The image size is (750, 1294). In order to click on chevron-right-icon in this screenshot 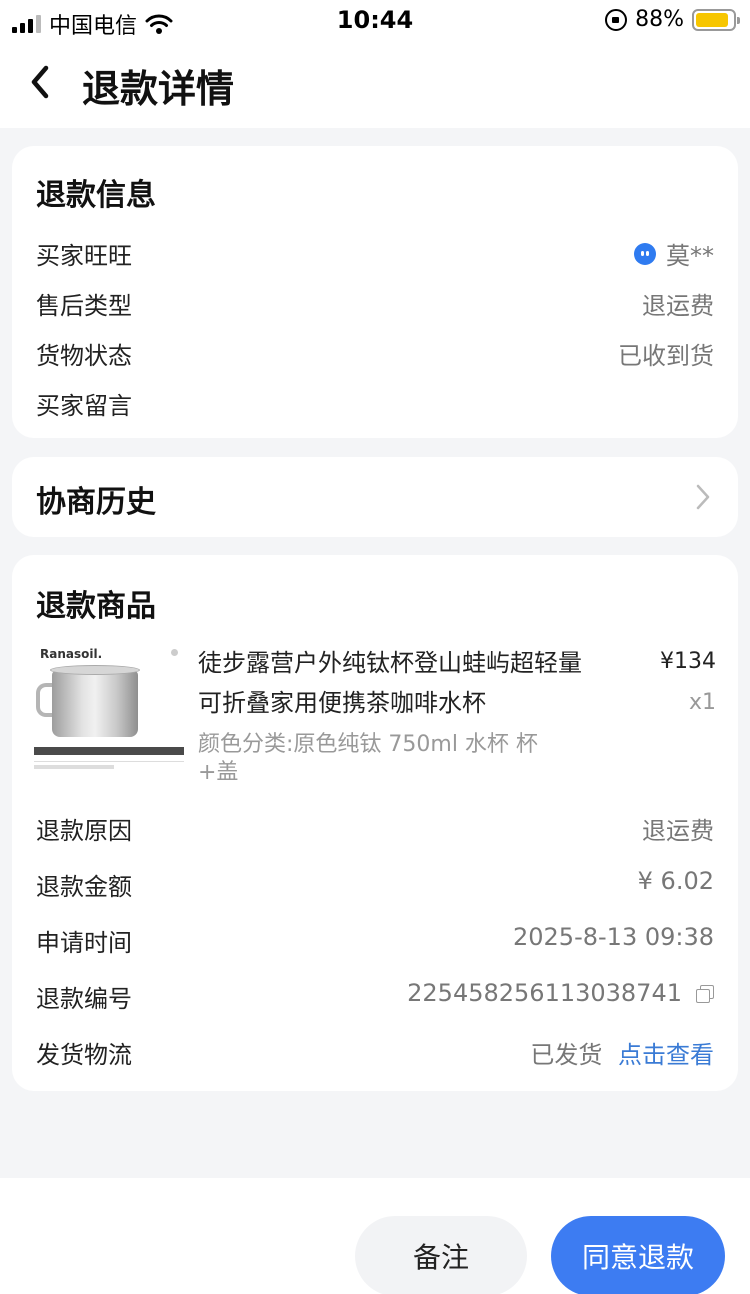, I will do `click(703, 497)`.